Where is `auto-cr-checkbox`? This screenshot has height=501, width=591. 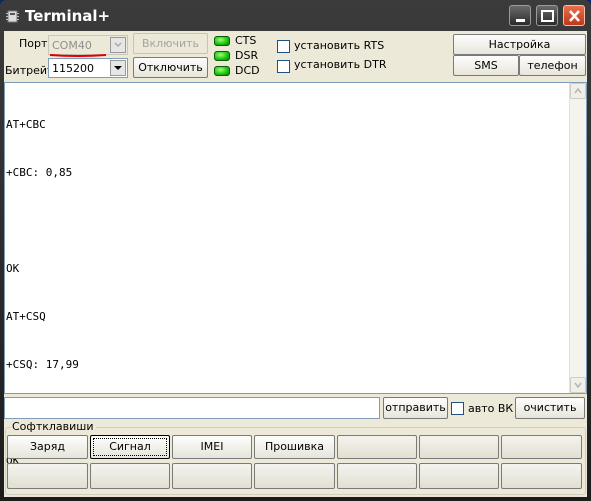 auto-cr-checkbox is located at coordinates (457, 408).